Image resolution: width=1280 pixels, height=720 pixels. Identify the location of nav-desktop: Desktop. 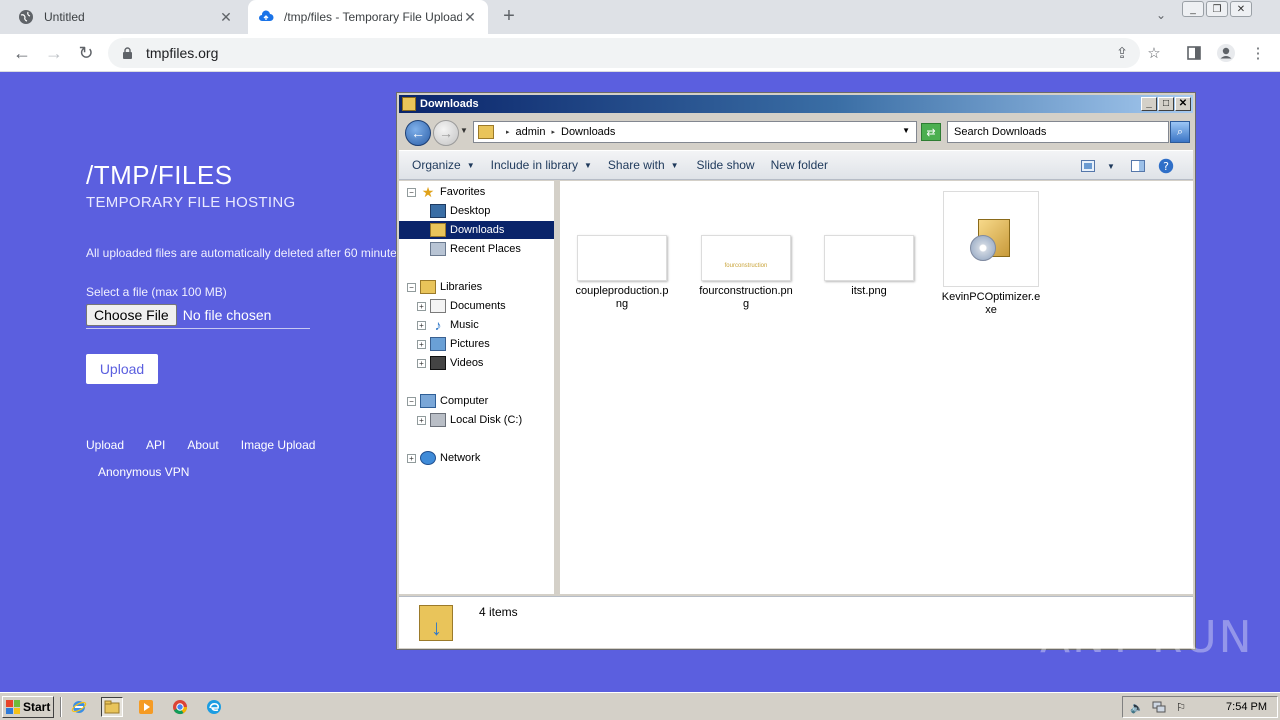
(460, 211).